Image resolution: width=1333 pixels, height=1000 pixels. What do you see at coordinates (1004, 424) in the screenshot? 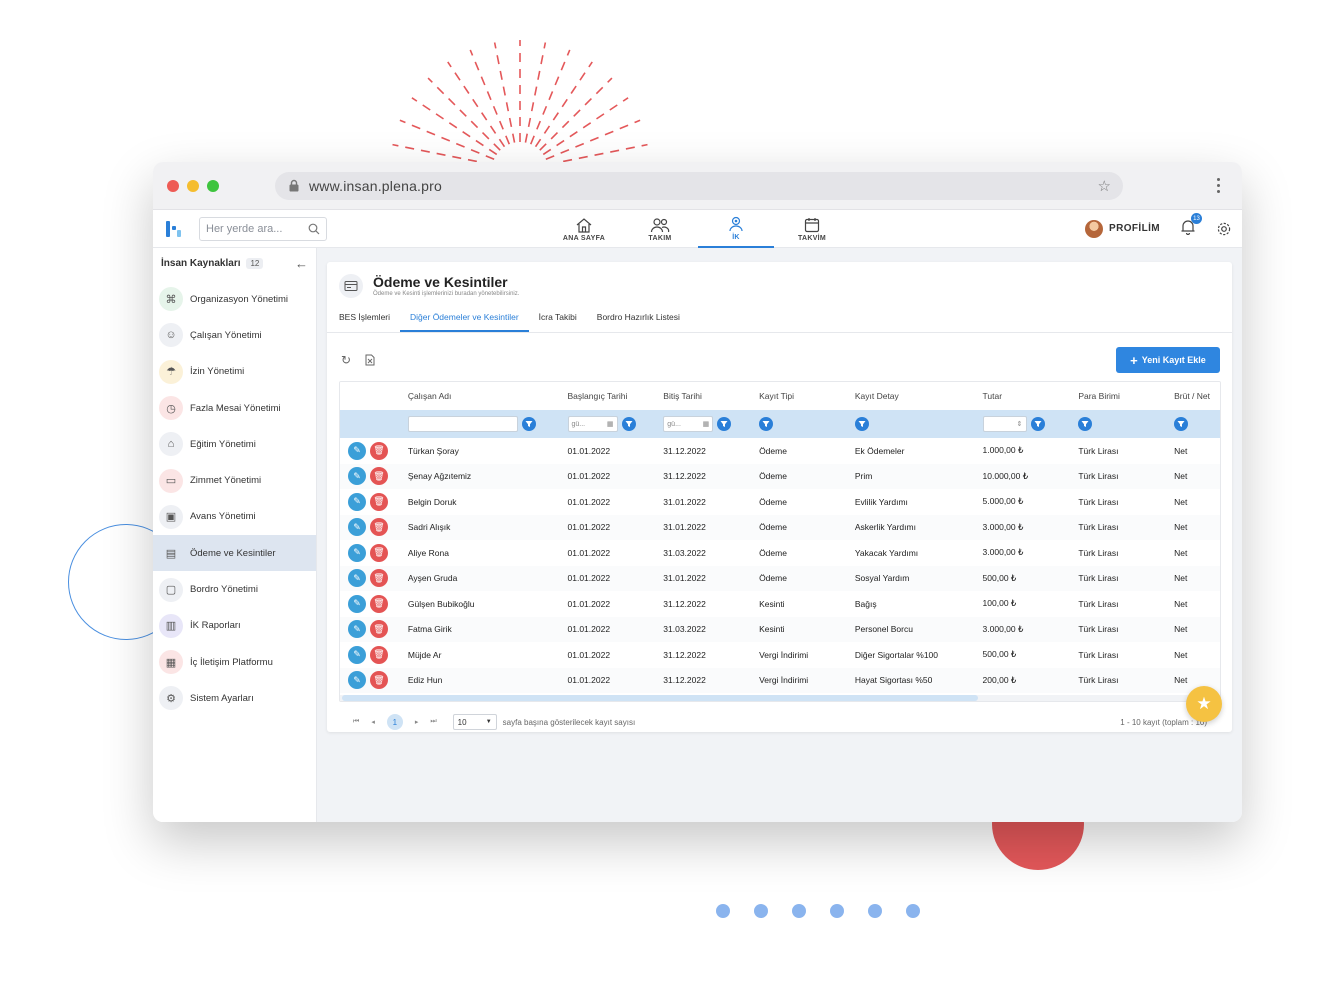
I see `amount-filter-input: ⇕` at bounding box center [1004, 424].